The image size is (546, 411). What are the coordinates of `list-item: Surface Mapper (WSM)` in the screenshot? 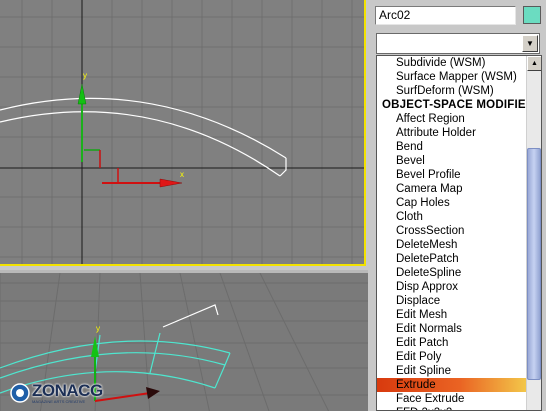 It's located at (452, 77).